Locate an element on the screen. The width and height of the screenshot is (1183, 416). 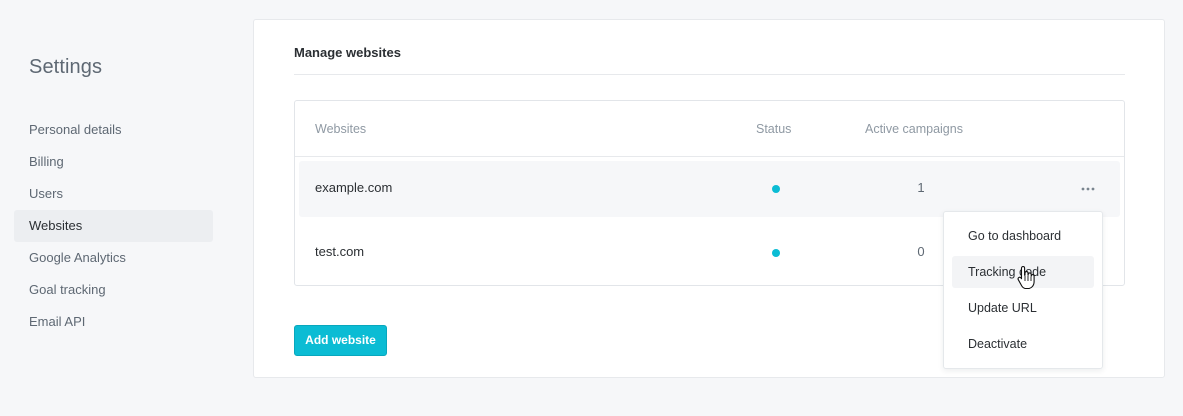
website-name: test.com is located at coordinates (340, 251).